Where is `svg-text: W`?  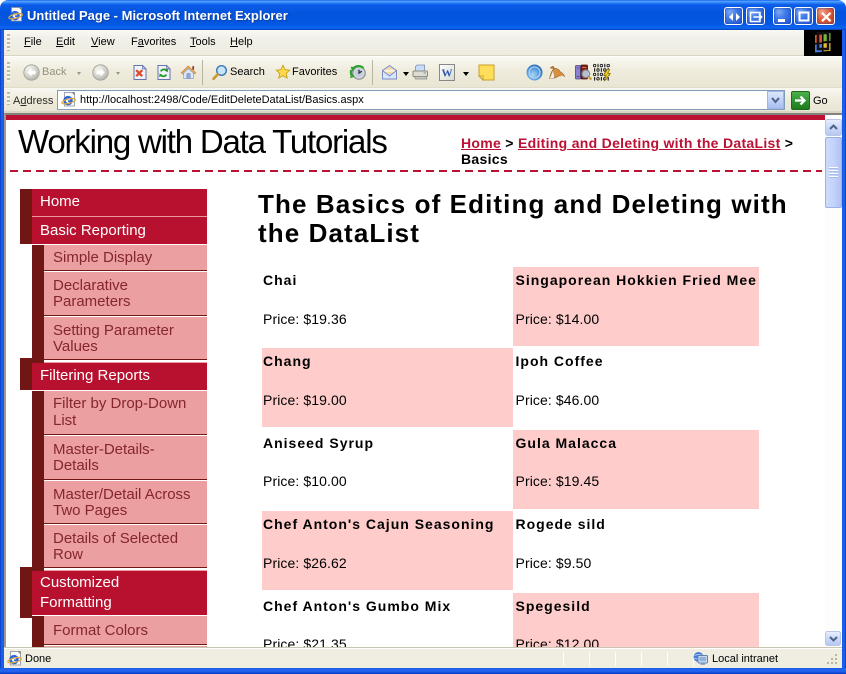
svg-text: W is located at coordinates (447, 74).